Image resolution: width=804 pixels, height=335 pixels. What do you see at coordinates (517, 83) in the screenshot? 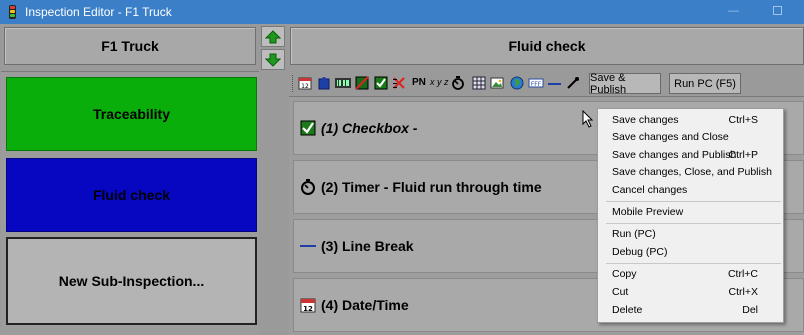
I see `globe-icon` at bounding box center [517, 83].